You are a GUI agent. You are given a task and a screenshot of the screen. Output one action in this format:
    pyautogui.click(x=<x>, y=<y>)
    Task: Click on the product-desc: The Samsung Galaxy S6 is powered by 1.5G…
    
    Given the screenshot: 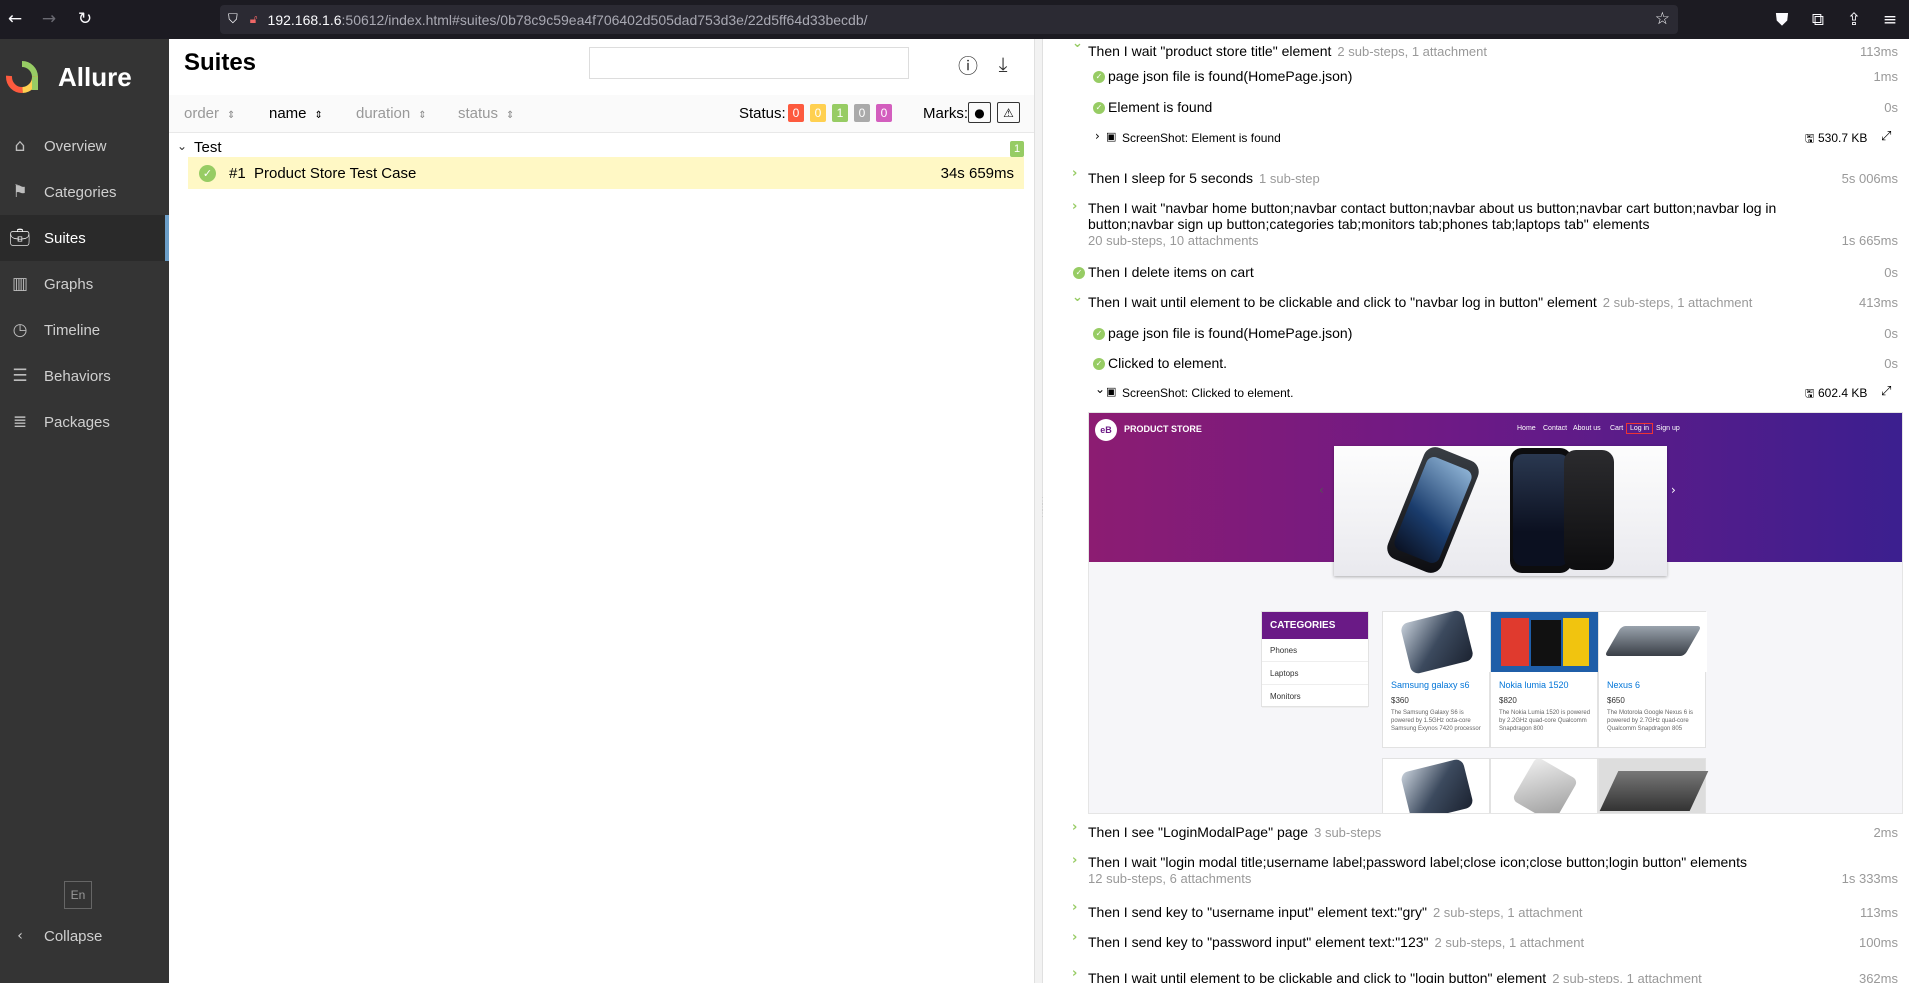 What is the action you would take?
    pyautogui.click(x=1436, y=721)
    